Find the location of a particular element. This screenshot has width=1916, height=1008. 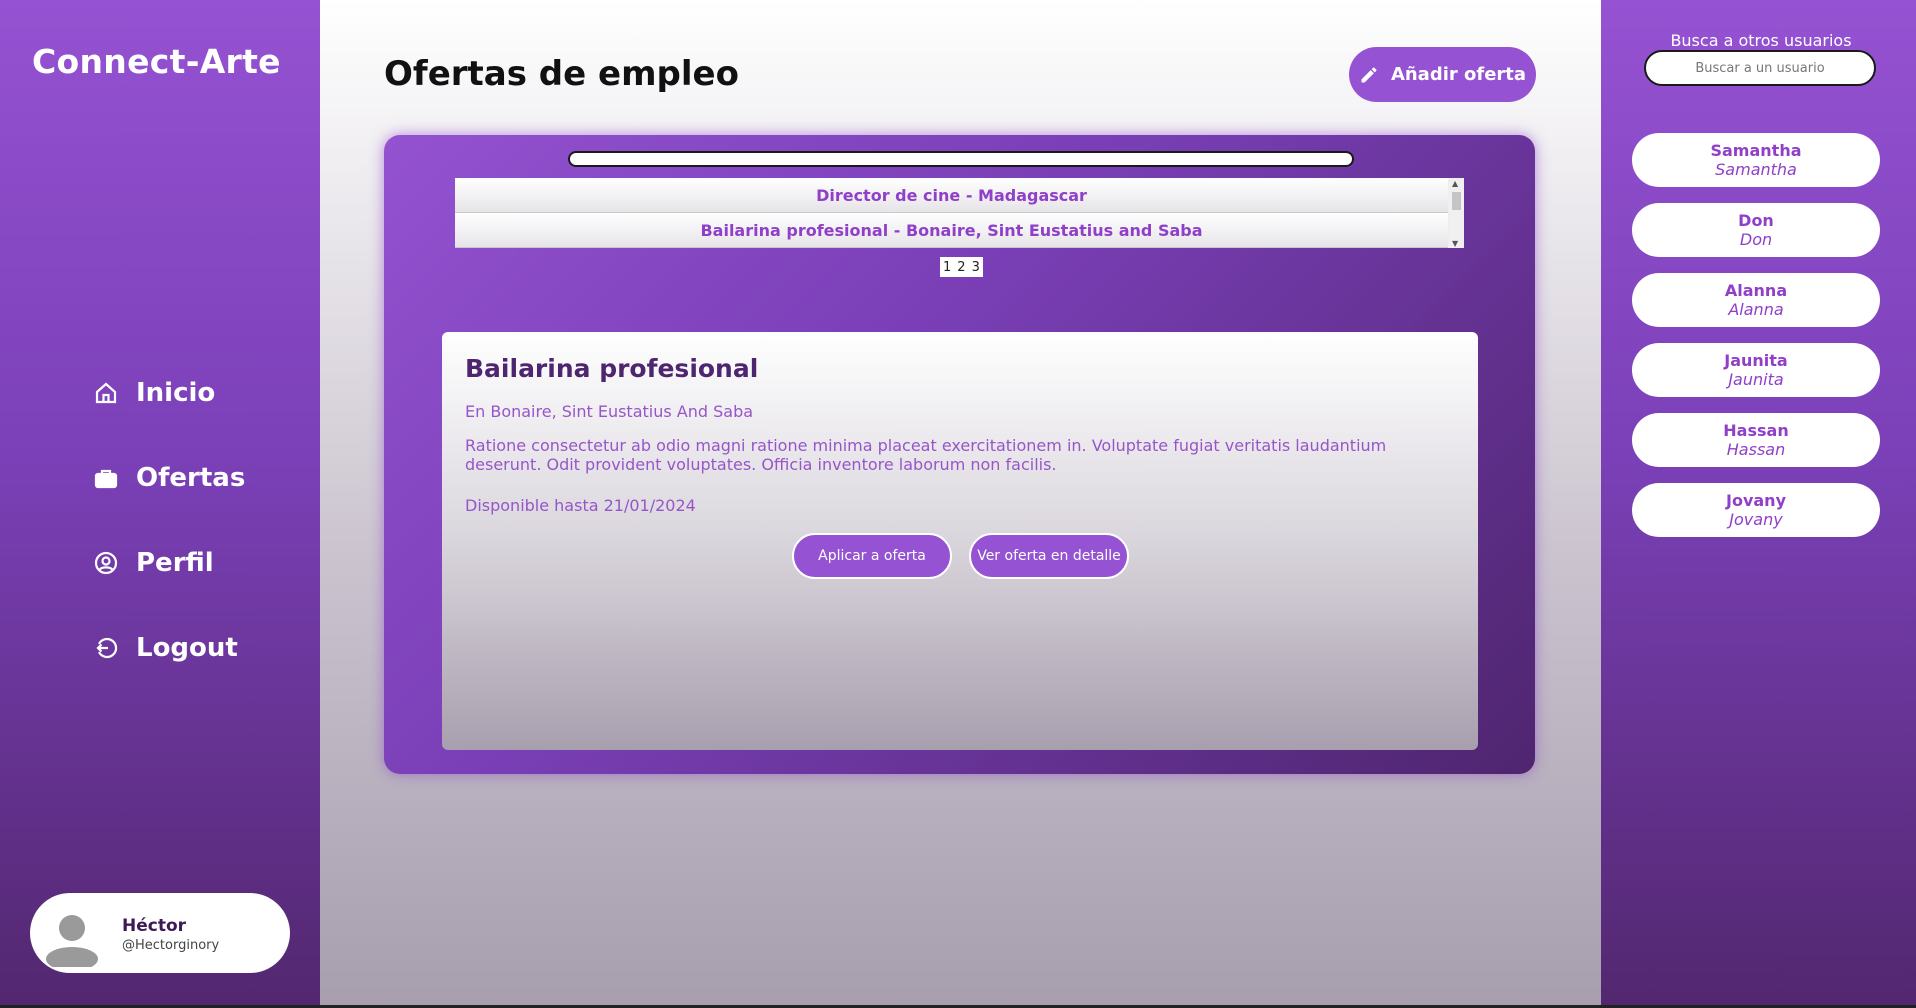

list-item: Director de cine - Madagascar is located at coordinates (951, 195).